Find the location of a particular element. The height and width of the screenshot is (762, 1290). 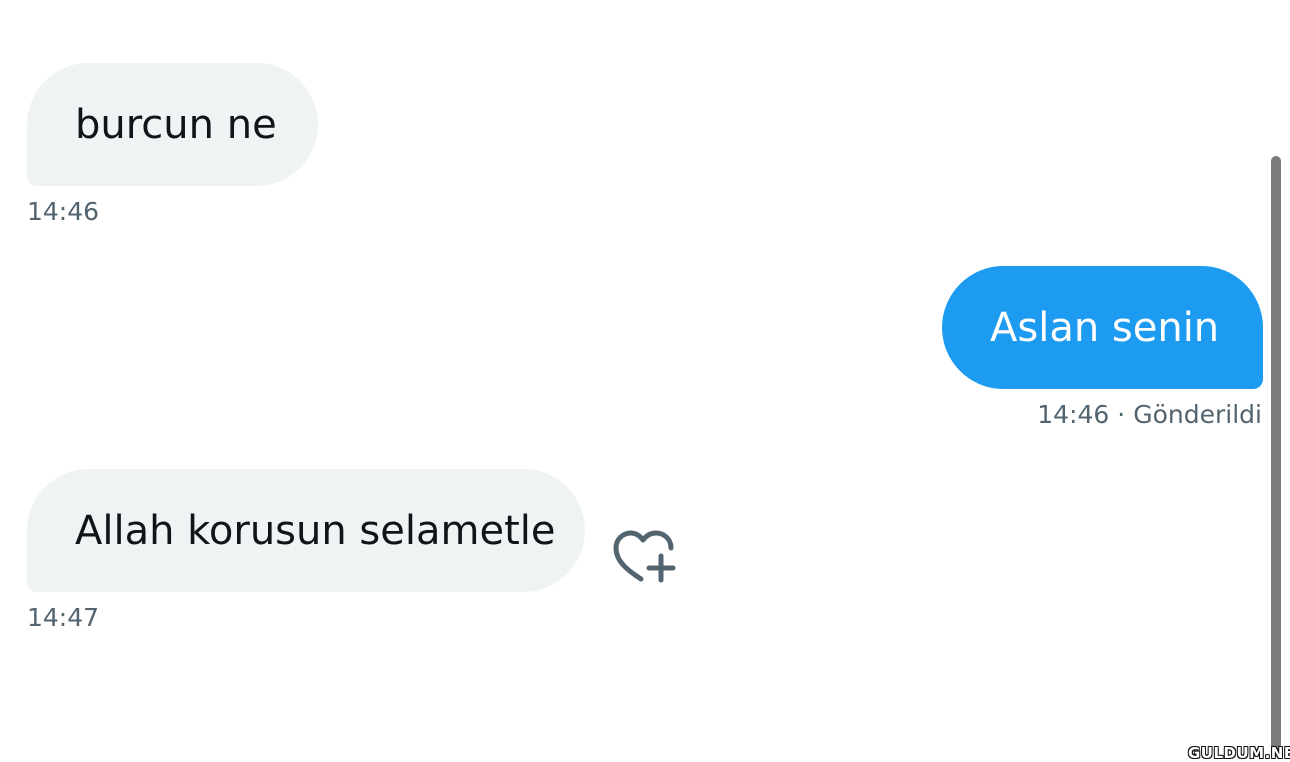

message-timestamp: 14:47 is located at coordinates (63, 617).